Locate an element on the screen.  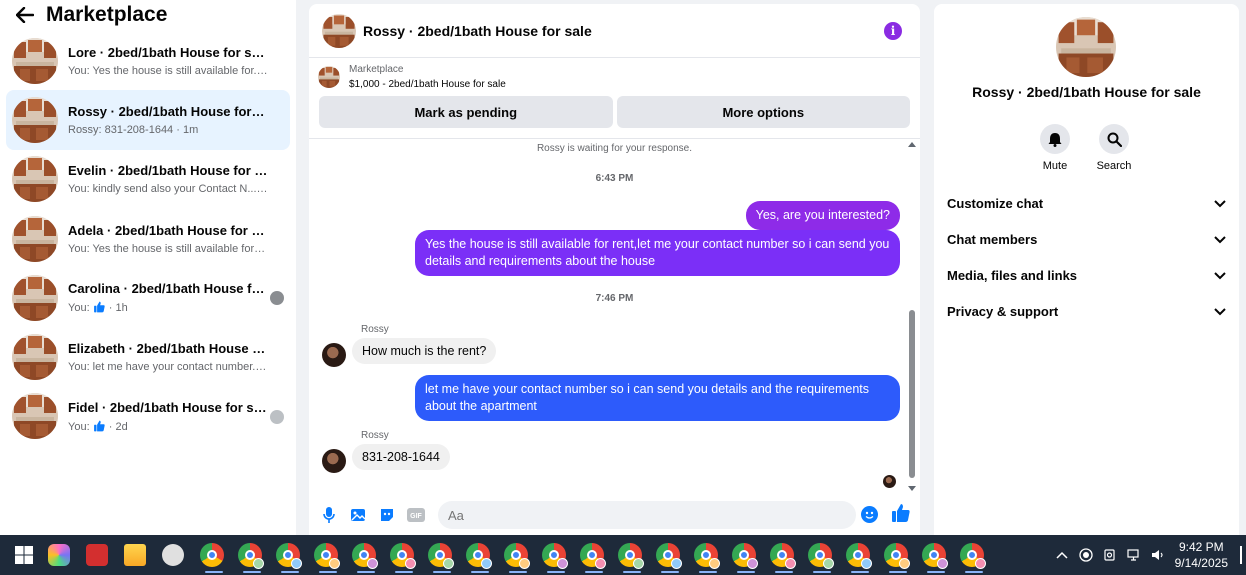
search-label: Search is located at coordinates (1114, 166).